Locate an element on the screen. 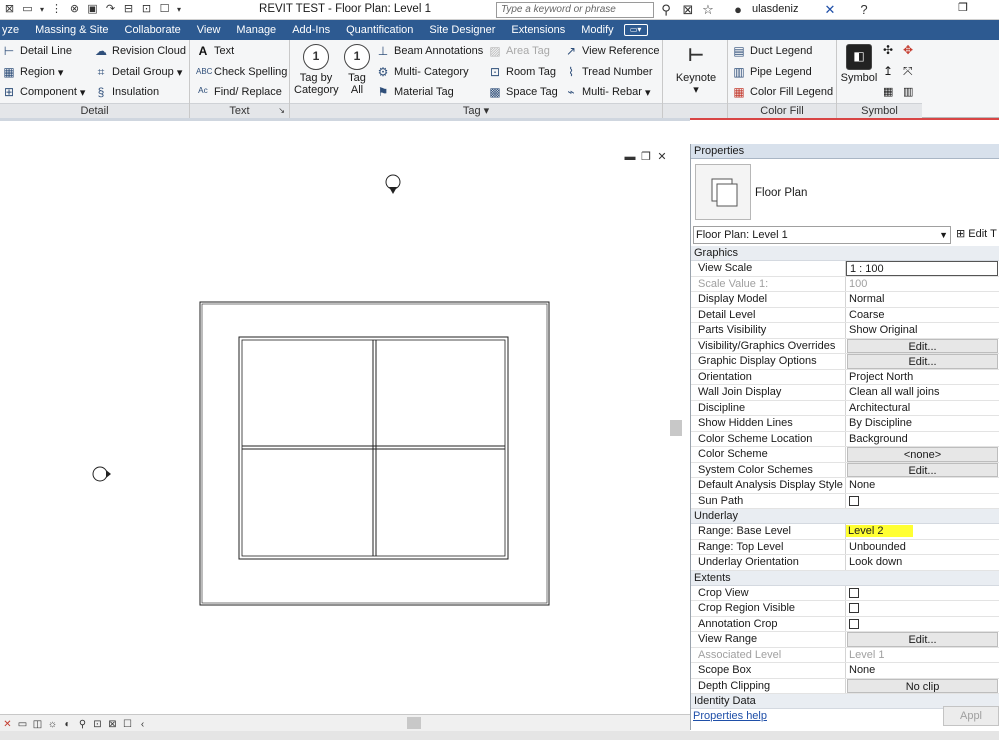 This screenshot has height=740, width=999. group-graphics: Graphics is located at coordinates (845, 253).